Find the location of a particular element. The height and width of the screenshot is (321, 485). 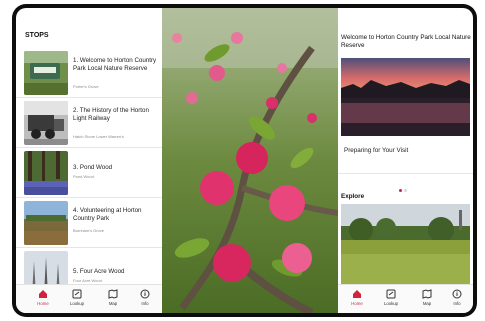

stop-title: 4. Volunteering at Horton Country Park is located at coordinates (107, 214).